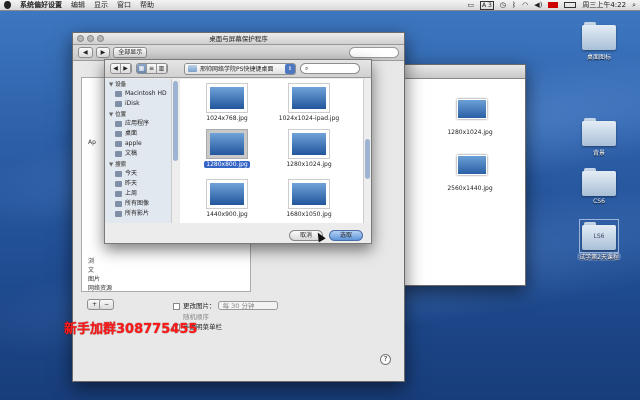  Describe the element at coordinates (385, 359) in the screenshot. I see `help-button: ?` at that location.